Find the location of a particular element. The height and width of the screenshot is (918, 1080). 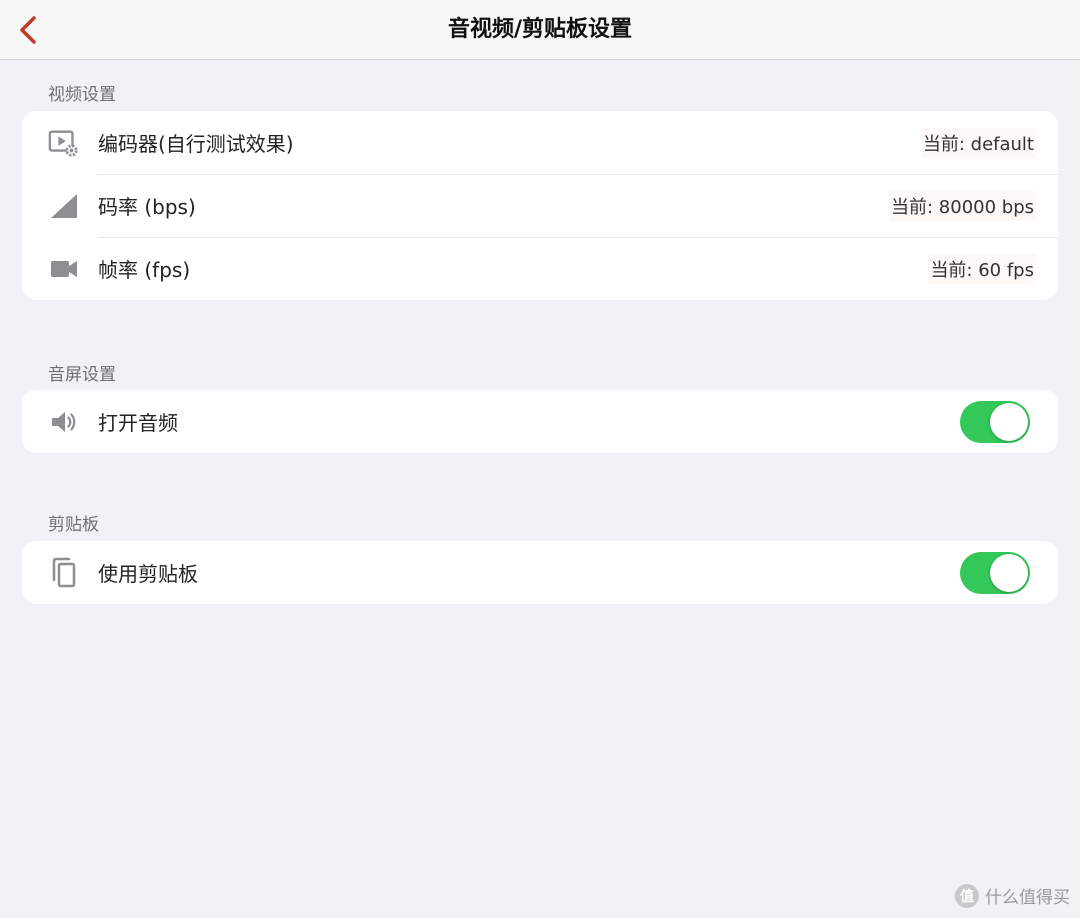

video-camera-icon is located at coordinates (64, 269).